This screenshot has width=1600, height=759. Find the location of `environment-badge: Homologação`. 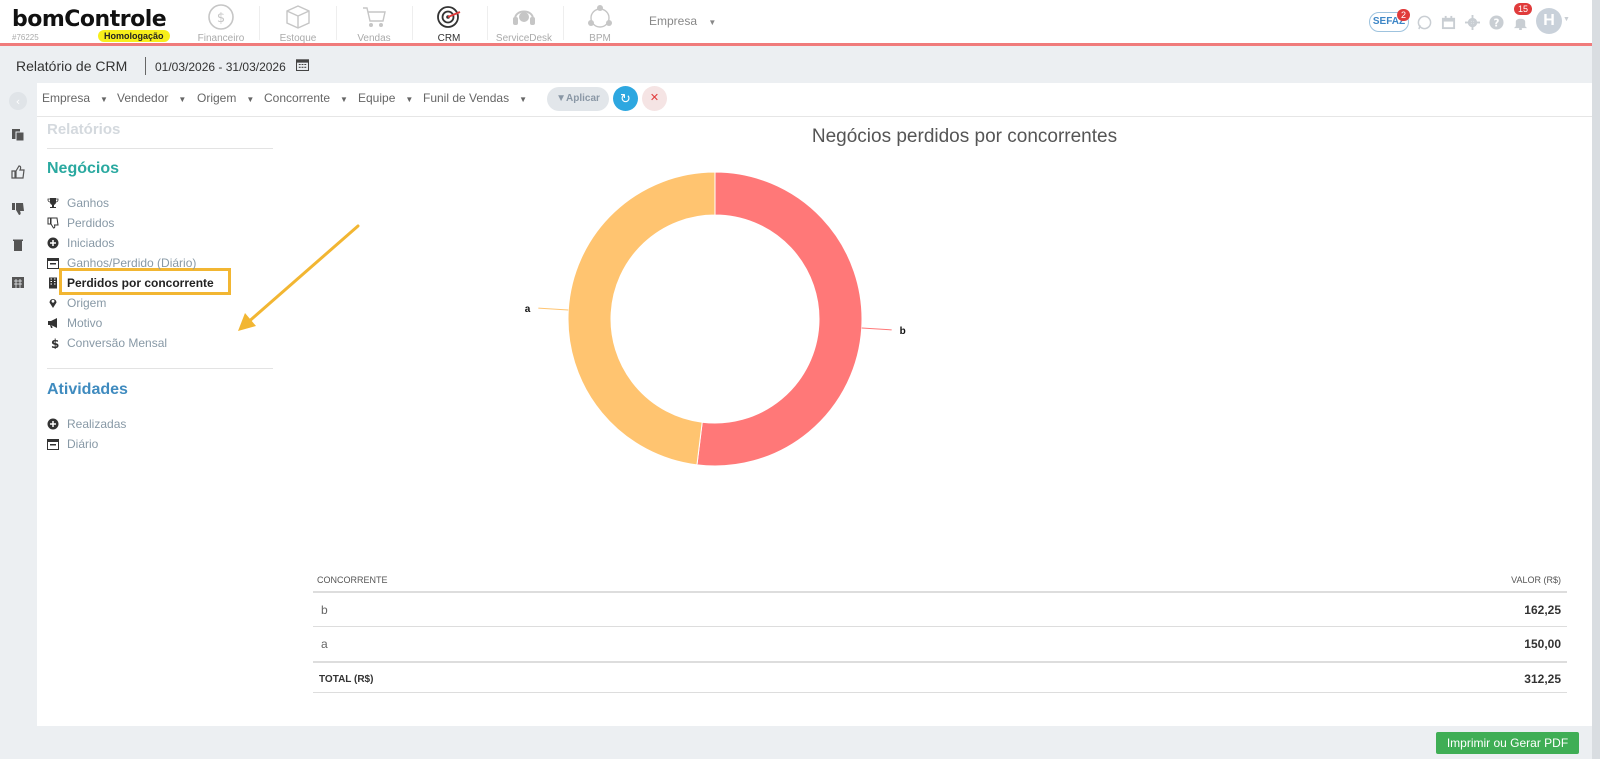

environment-badge: Homologação is located at coordinates (134, 36).